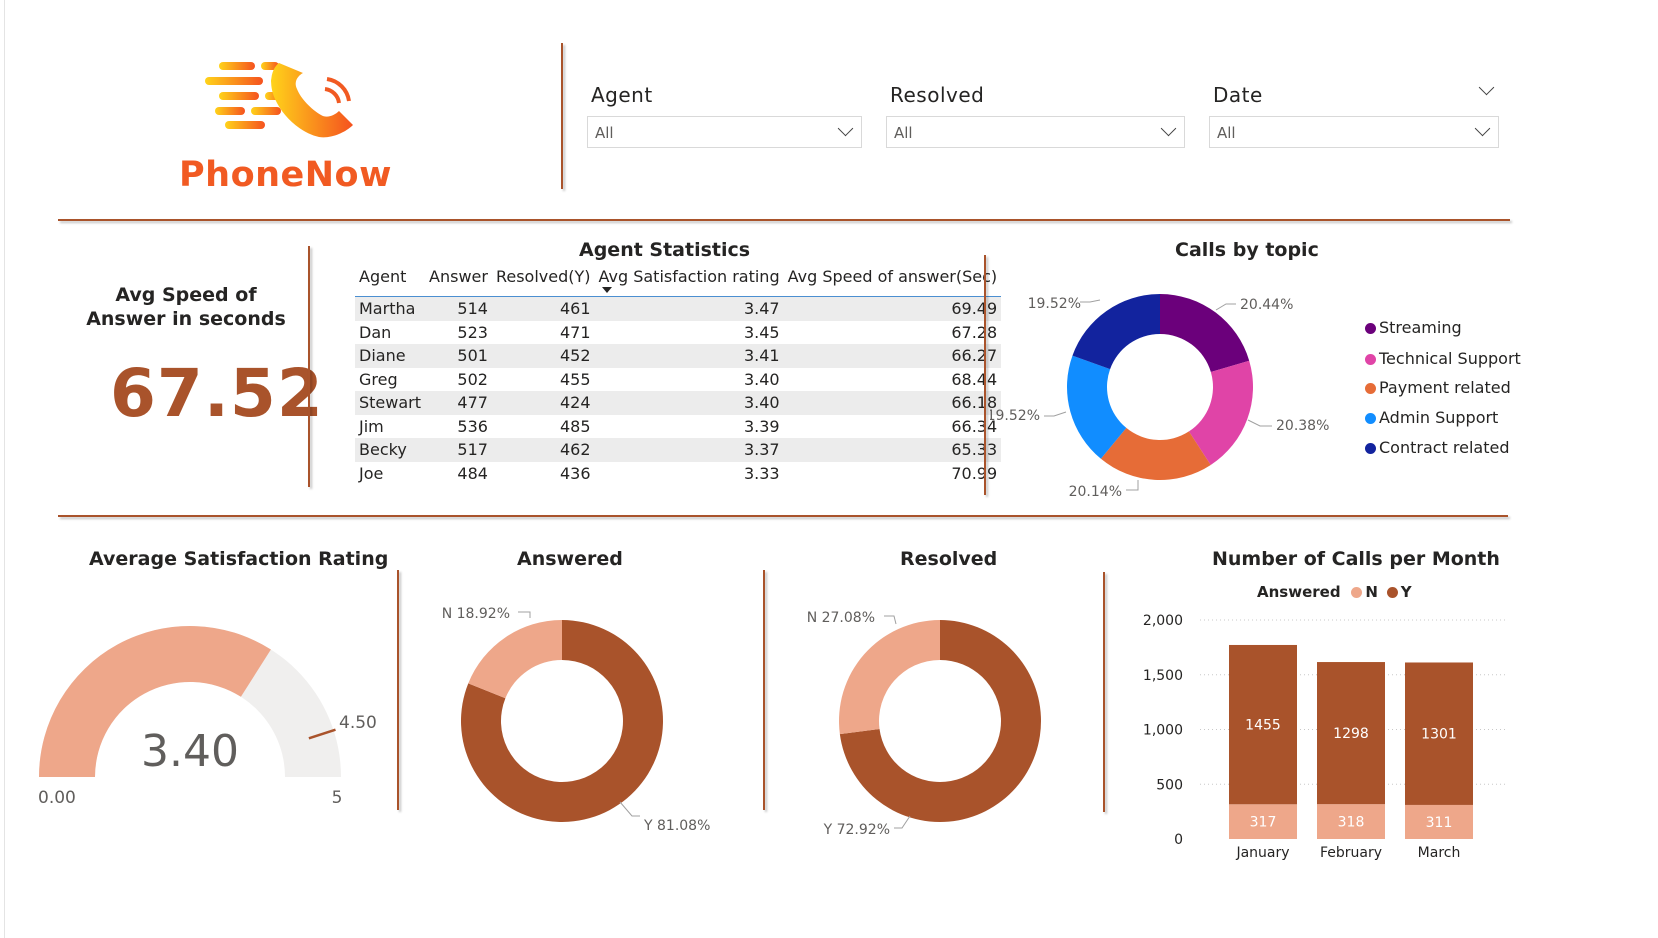 Image resolution: width=1658 pixels, height=938 pixels. Describe the element at coordinates (186, 307) in the screenshot. I see `kpi-title: Avg Speed of Answer in seconds` at that location.